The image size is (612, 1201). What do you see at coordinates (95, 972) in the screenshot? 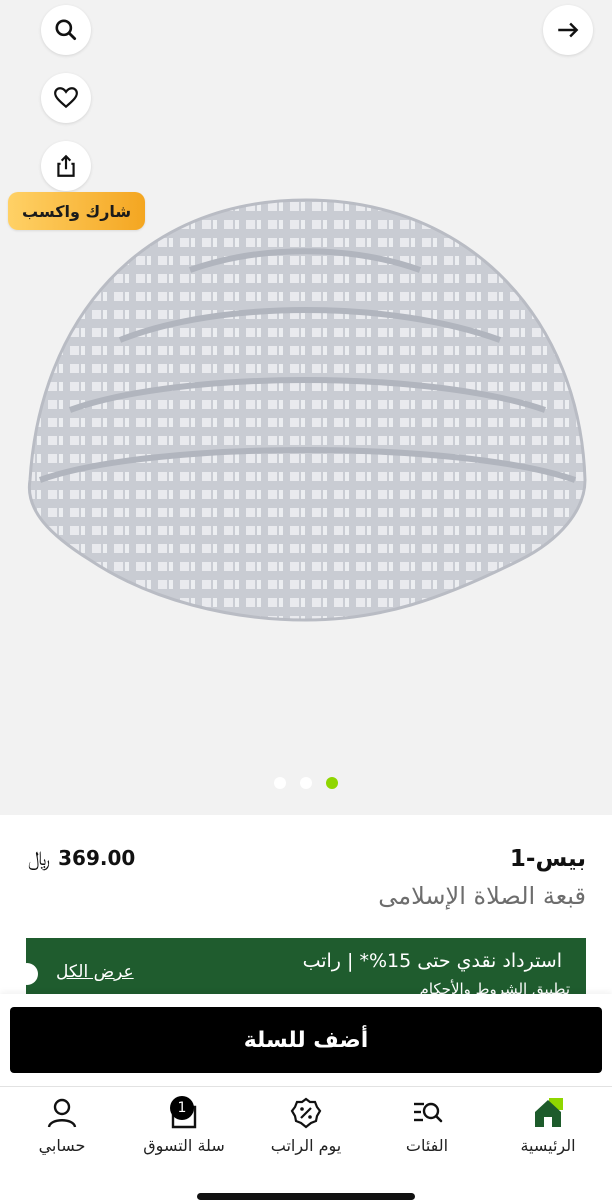
I see `view-all-link: عرض الكل` at bounding box center [95, 972].